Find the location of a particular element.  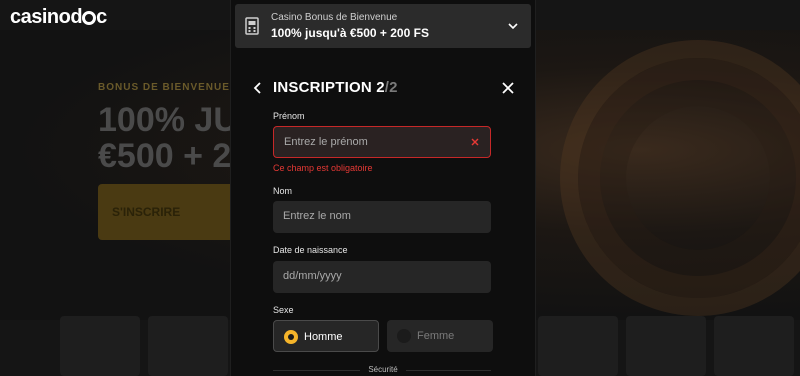

first-name-field: Entrez le prénom is located at coordinates (382, 142).